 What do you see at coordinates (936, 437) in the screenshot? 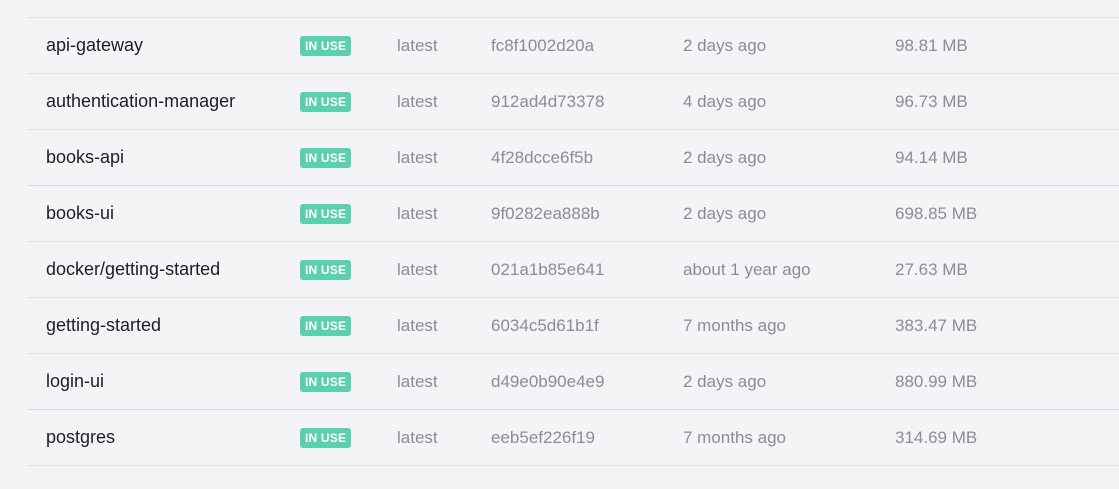
I see `image-size: 314.69 MB` at bounding box center [936, 437].